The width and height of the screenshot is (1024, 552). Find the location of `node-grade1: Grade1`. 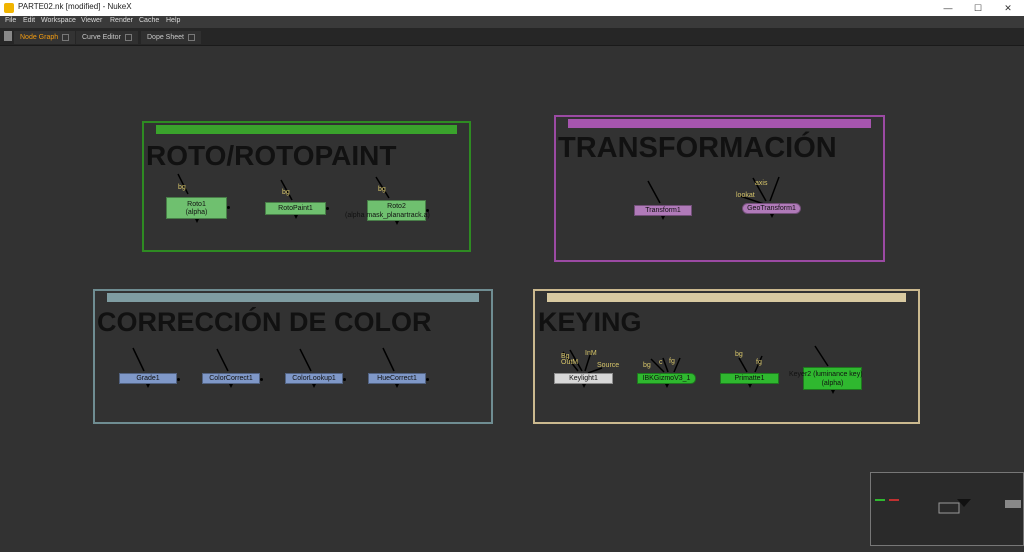

node-grade1: Grade1 is located at coordinates (149, 380).